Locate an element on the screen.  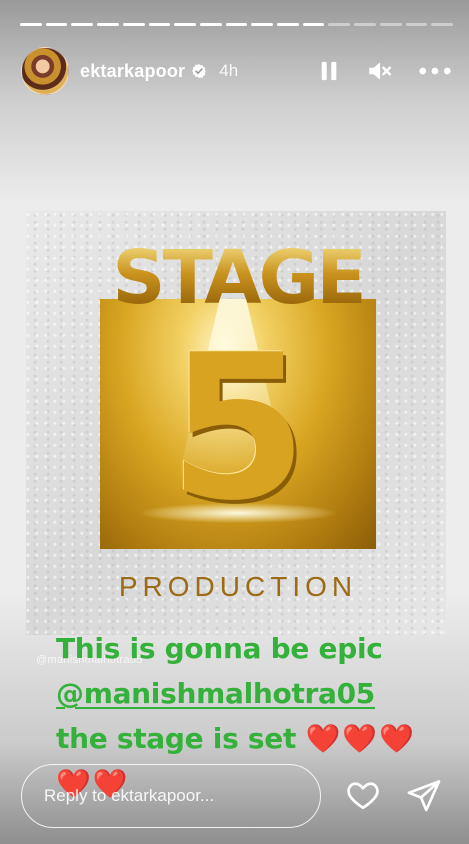
more-options-button is located at coordinates (435, 71).